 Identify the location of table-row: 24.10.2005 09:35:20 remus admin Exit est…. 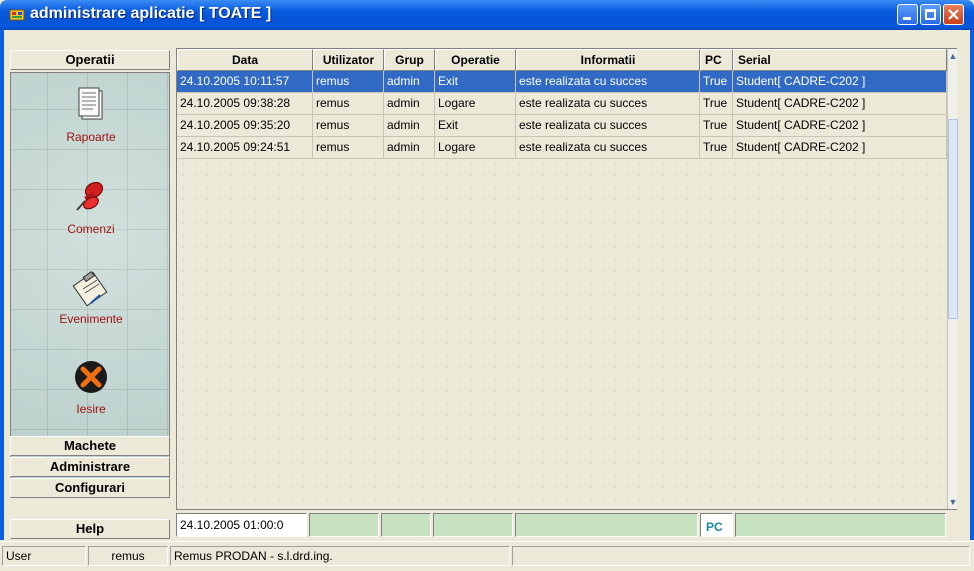
(562, 126).